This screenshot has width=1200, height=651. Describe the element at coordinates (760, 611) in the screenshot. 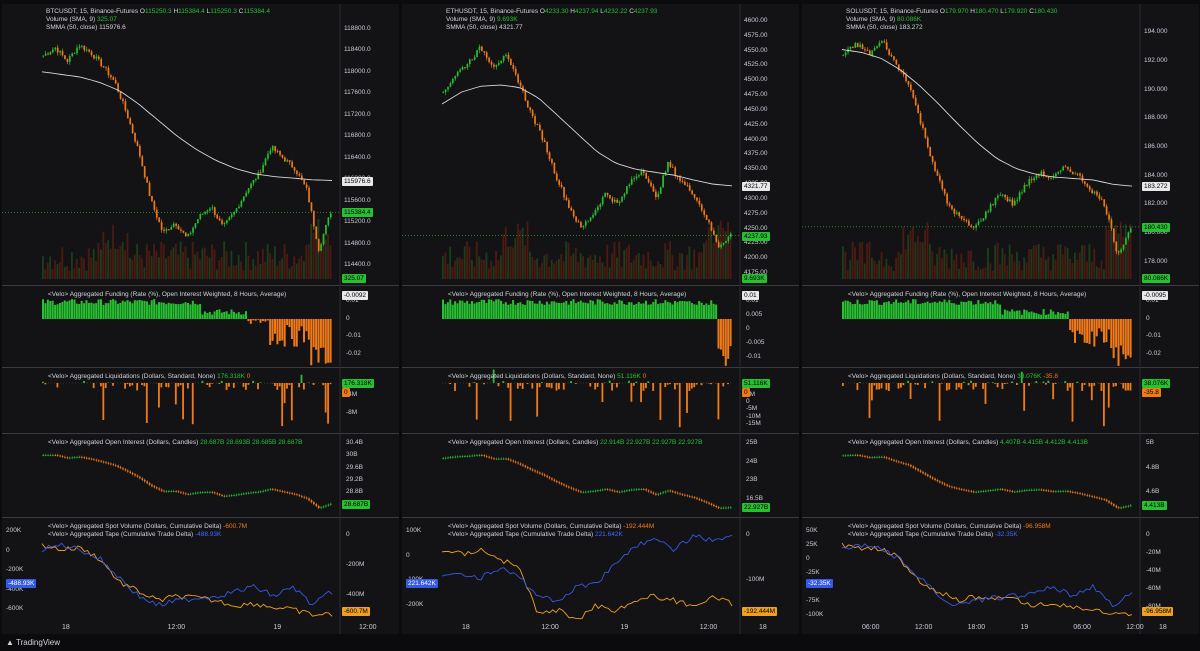

I see `spot-tag: -192.444M` at that location.